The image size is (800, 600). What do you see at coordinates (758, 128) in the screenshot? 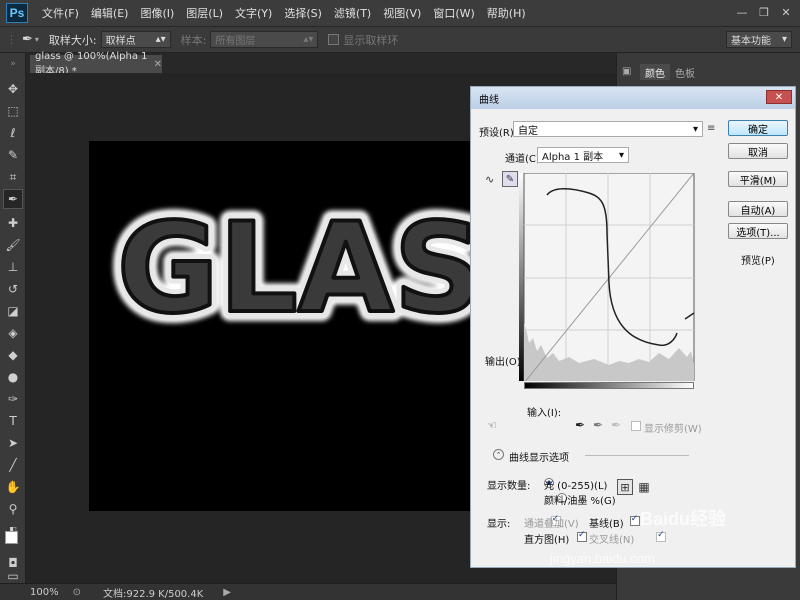
I see `ok-button: 确定` at bounding box center [758, 128].